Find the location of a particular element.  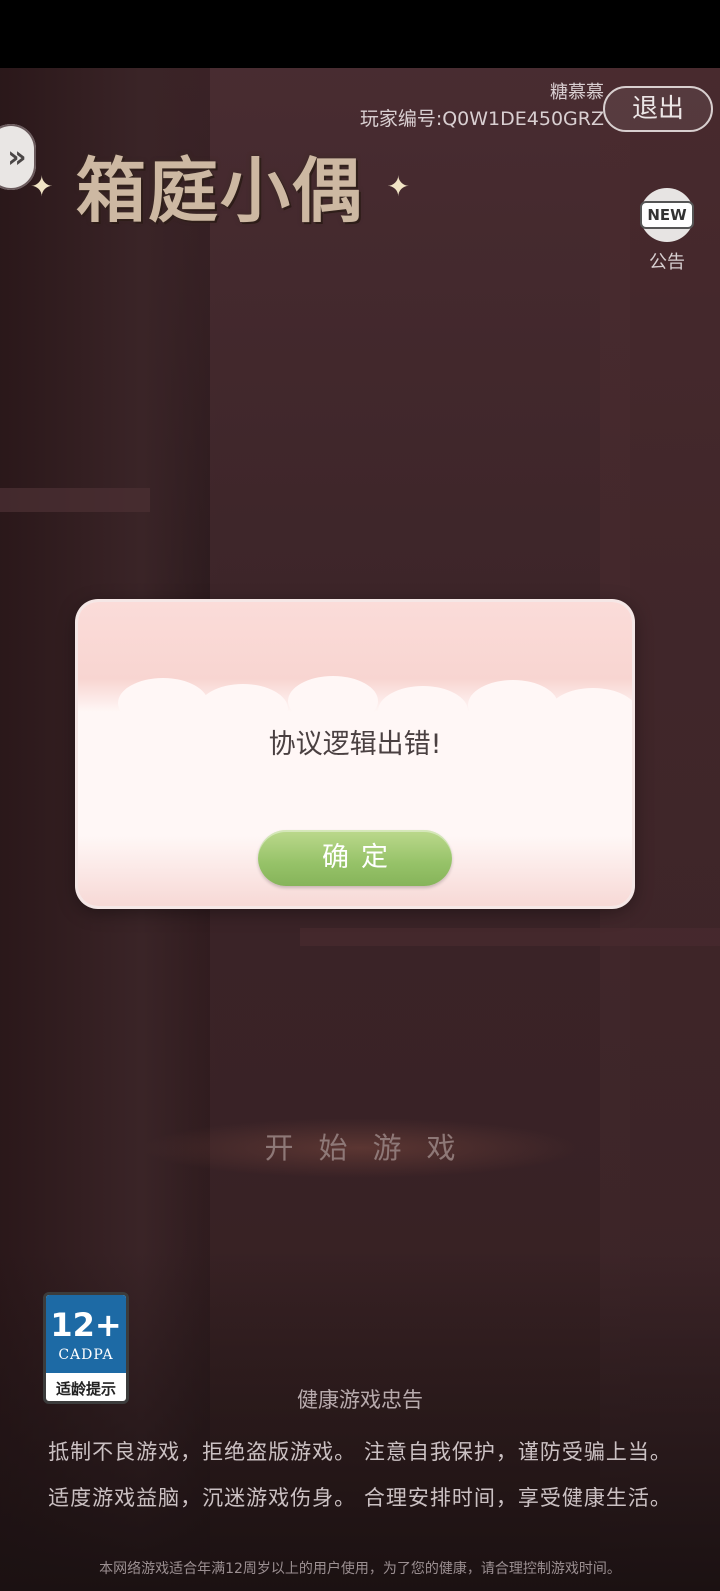

double-chevron-right-icon: » is located at coordinates (17, 157).